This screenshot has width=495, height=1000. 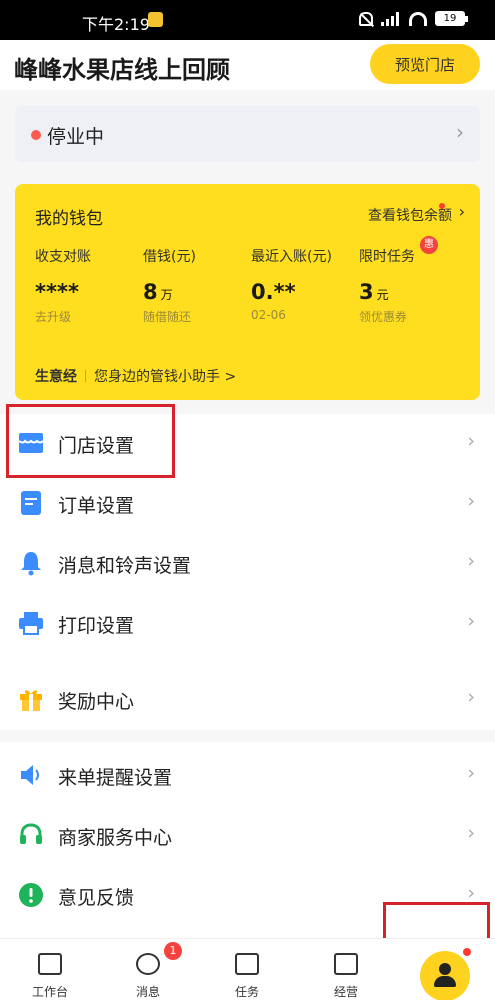 What do you see at coordinates (414, 285) in the screenshot?
I see `wallet-stat-limited-task: 限时任务 3元 领优惠券` at bounding box center [414, 285].